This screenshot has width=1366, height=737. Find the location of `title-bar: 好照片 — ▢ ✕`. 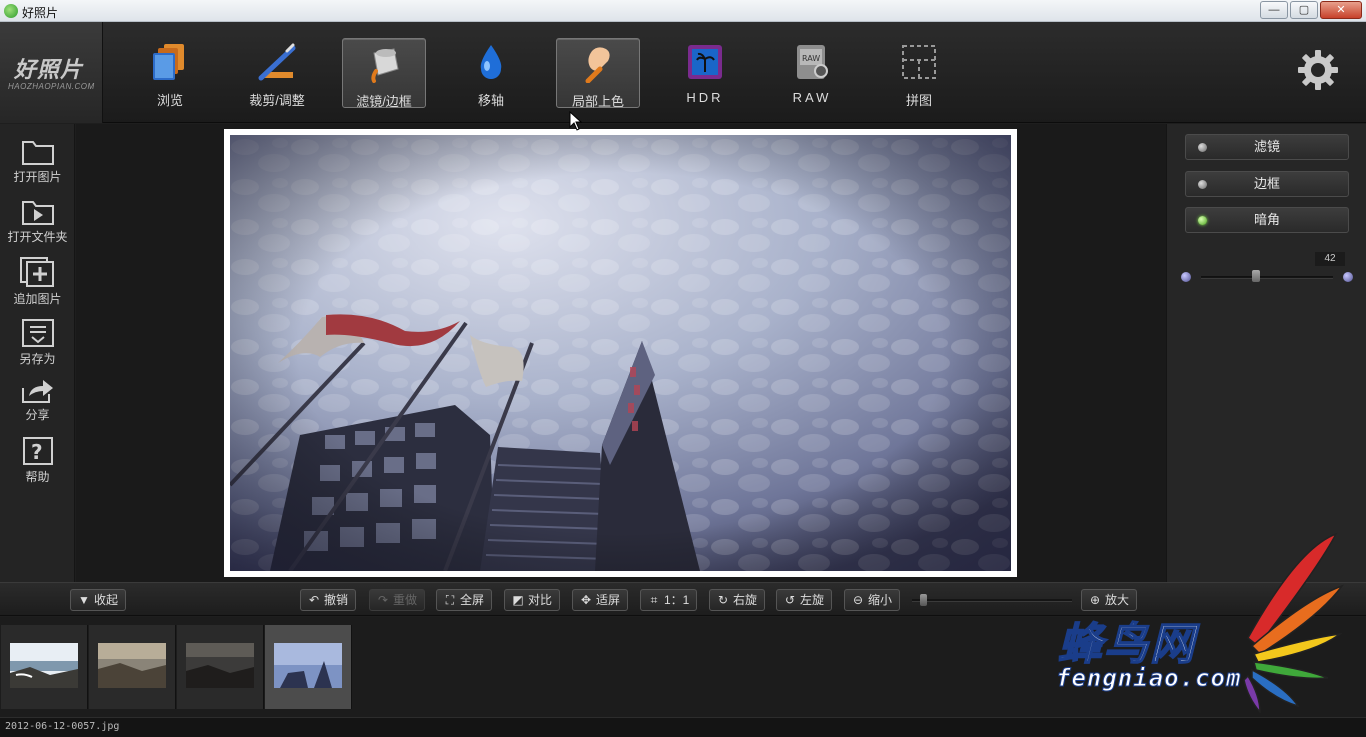

title-bar: 好照片 — ▢ ✕ is located at coordinates (683, 11).